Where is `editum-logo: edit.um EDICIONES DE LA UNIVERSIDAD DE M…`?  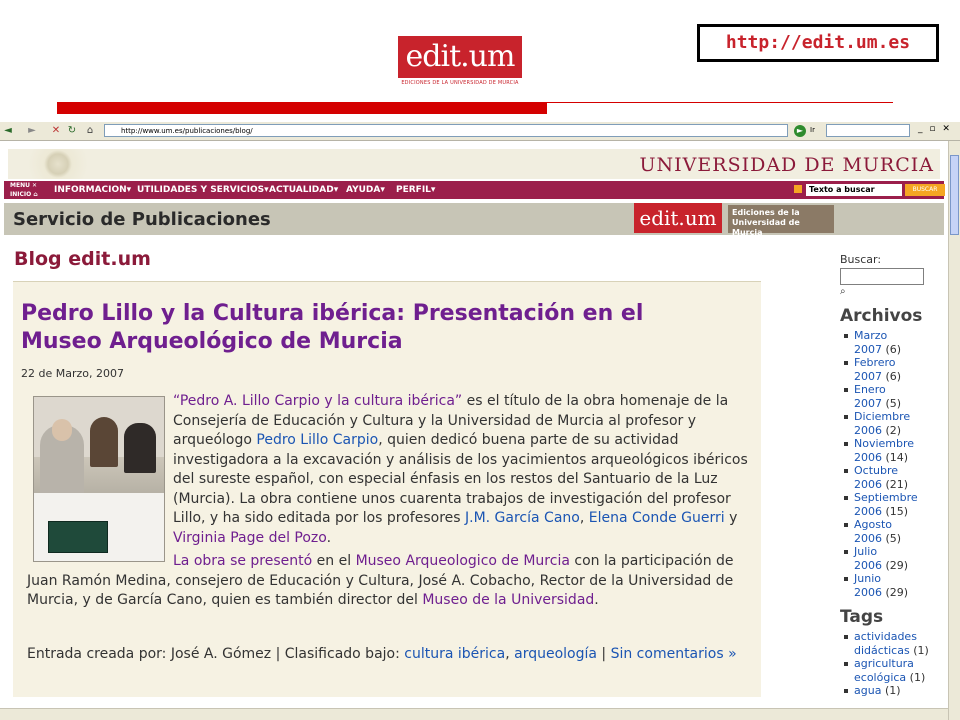
editum-logo: edit.um EDICIONES DE LA UNIVERSIDAD DE M… is located at coordinates (460, 61).